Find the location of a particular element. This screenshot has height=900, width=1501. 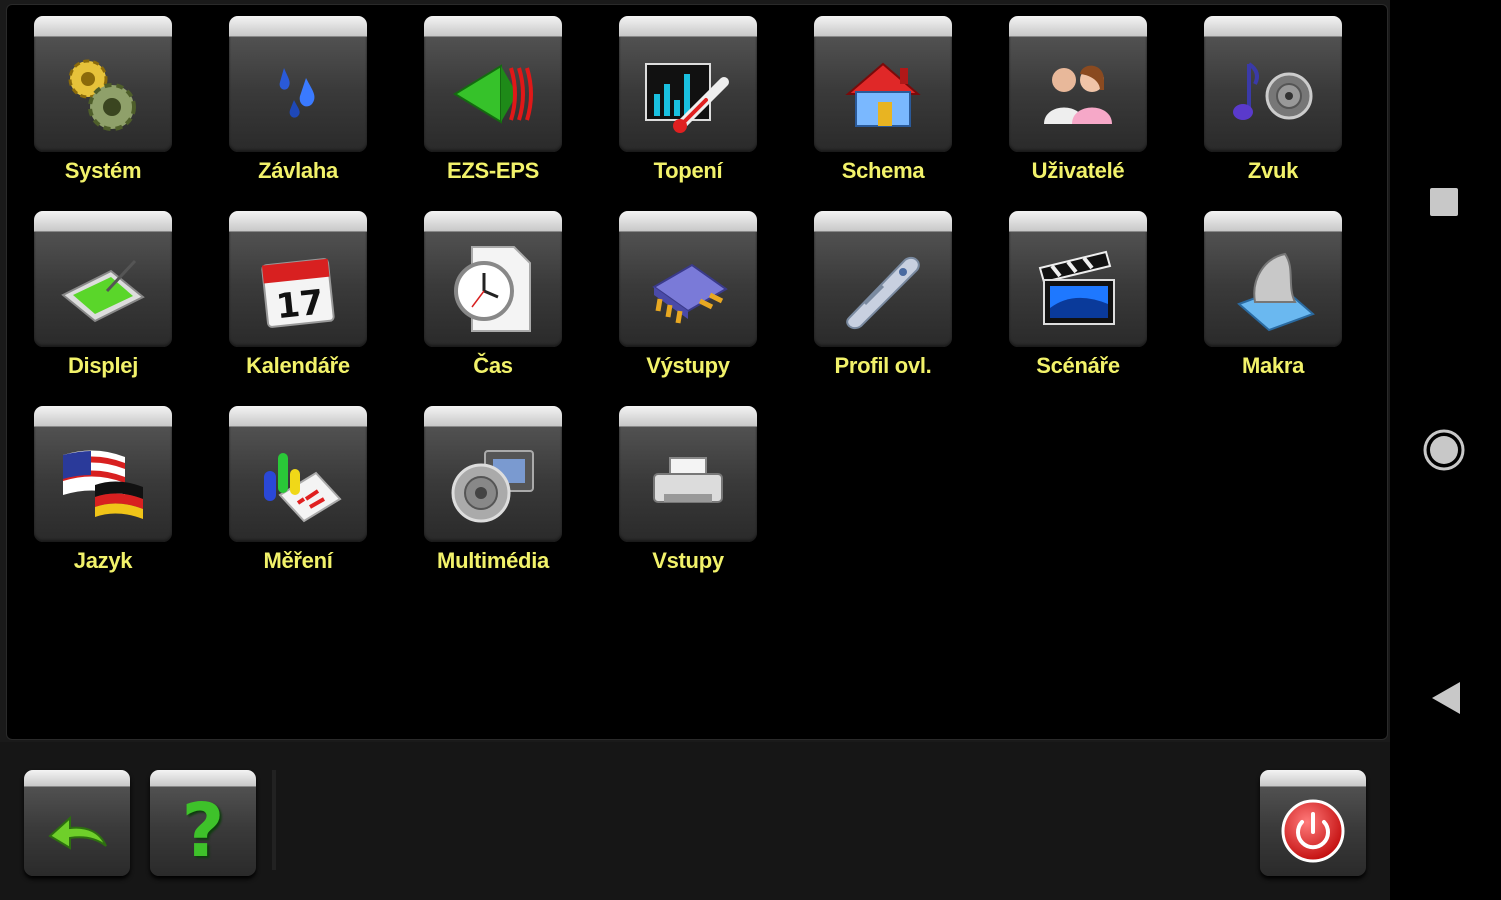

power-icon is located at coordinates (1313, 831).